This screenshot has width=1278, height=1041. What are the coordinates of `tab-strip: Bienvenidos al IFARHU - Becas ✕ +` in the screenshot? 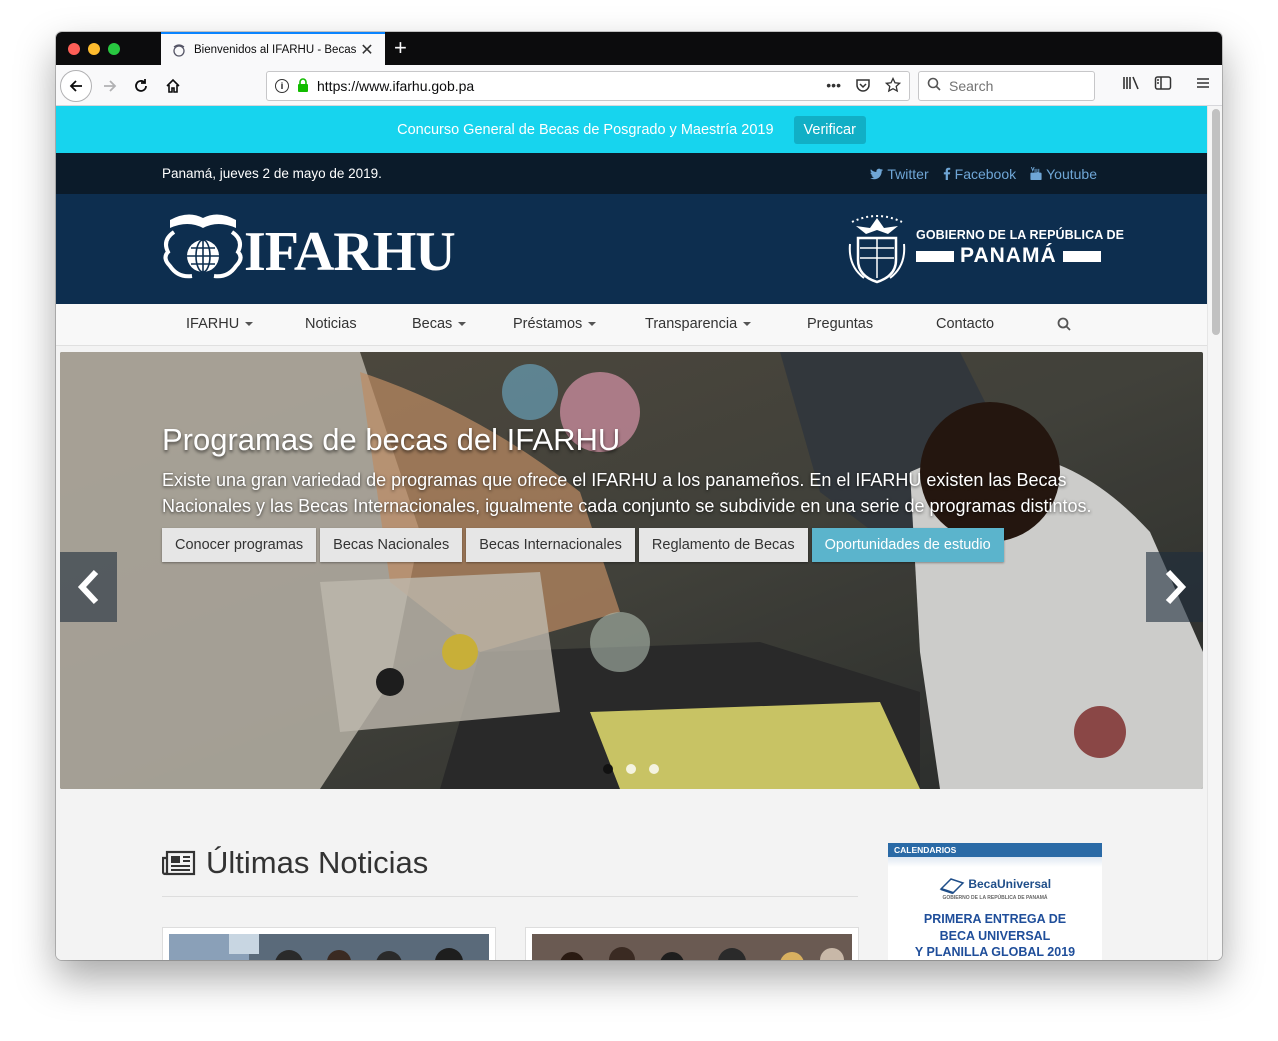 It's located at (639, 48).